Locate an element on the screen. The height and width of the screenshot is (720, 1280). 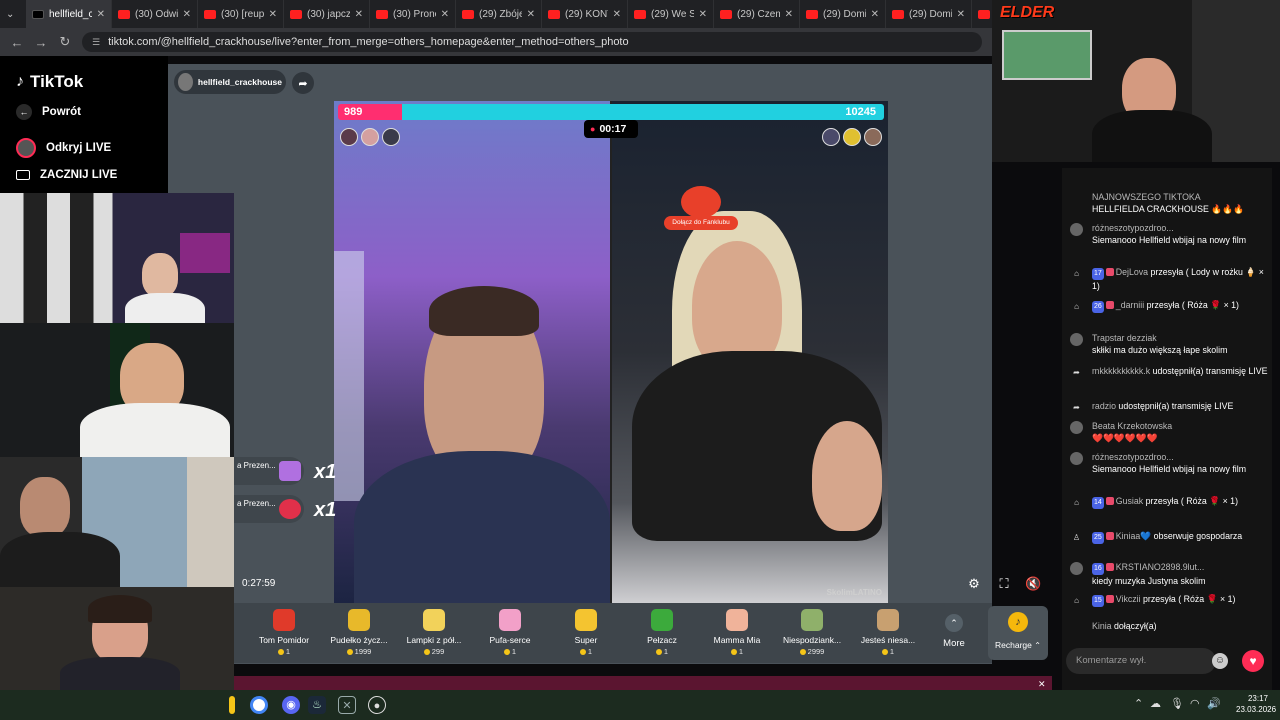
browser-tab: (29) KONT ✕ is located at coordinates (585, 14).